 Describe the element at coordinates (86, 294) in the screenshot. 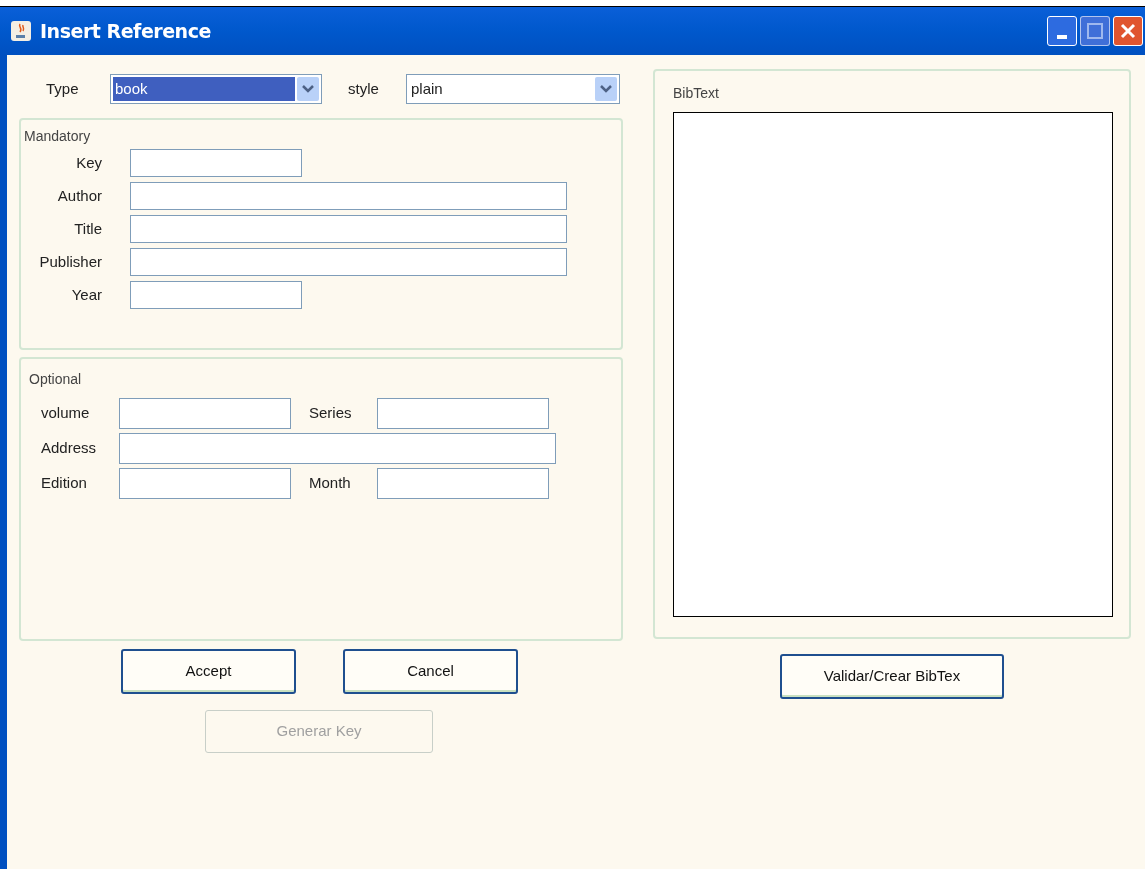

I see `field-label: Year` at that location.